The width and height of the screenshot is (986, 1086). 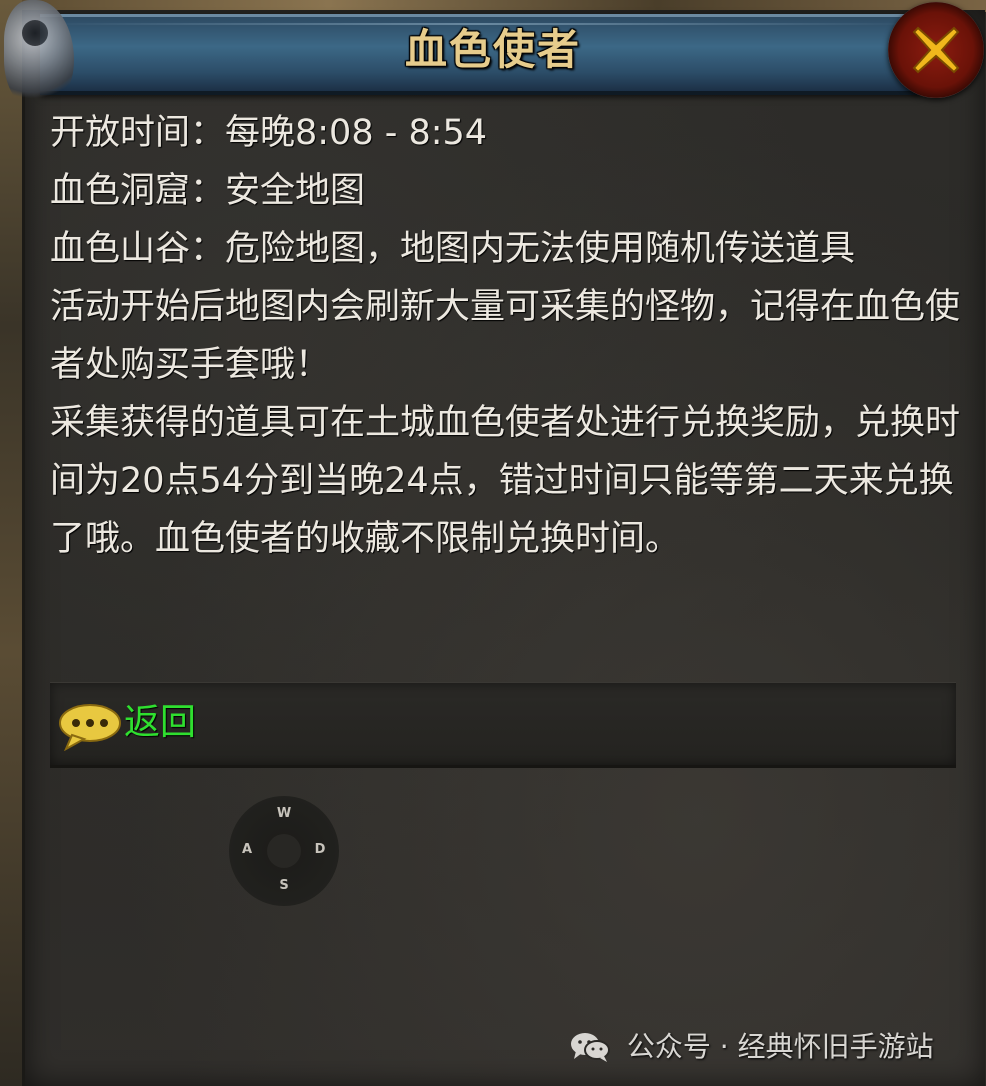 What do you see at coordinates (11, 543) in the screenshot?
I see `background-scene-left` at bounding box center [11, 543].